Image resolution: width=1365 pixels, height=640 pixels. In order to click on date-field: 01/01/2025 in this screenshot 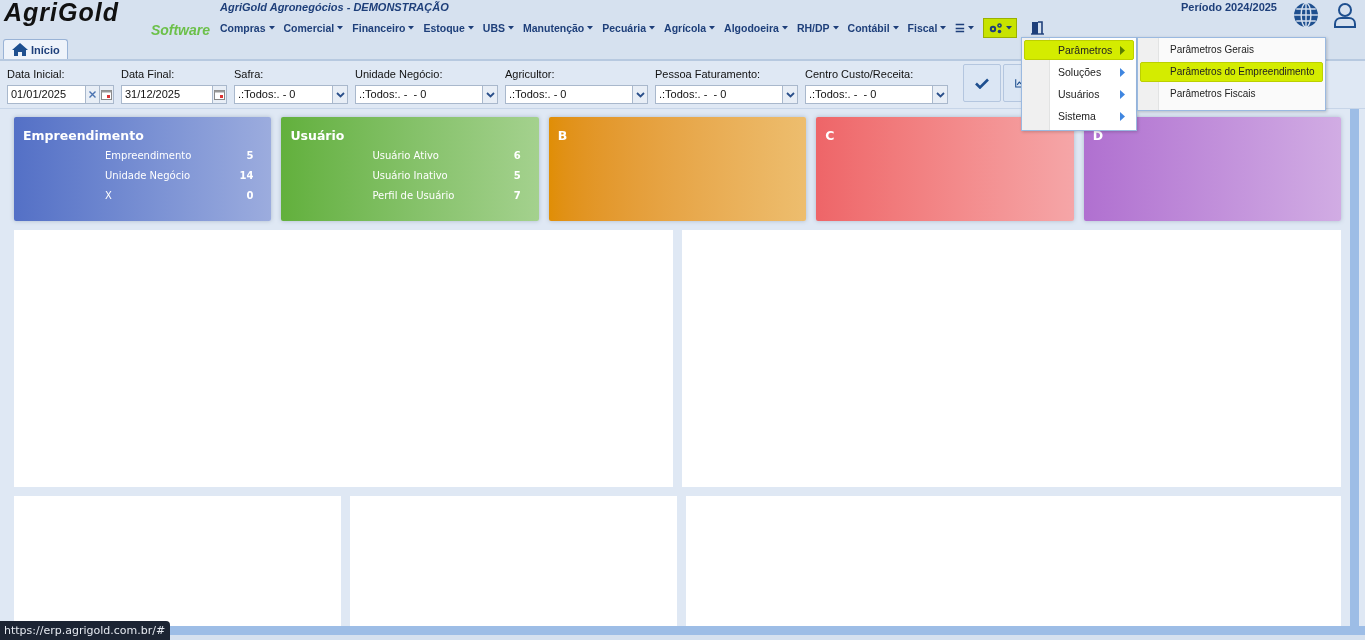, I will do `click(46, 94)`.